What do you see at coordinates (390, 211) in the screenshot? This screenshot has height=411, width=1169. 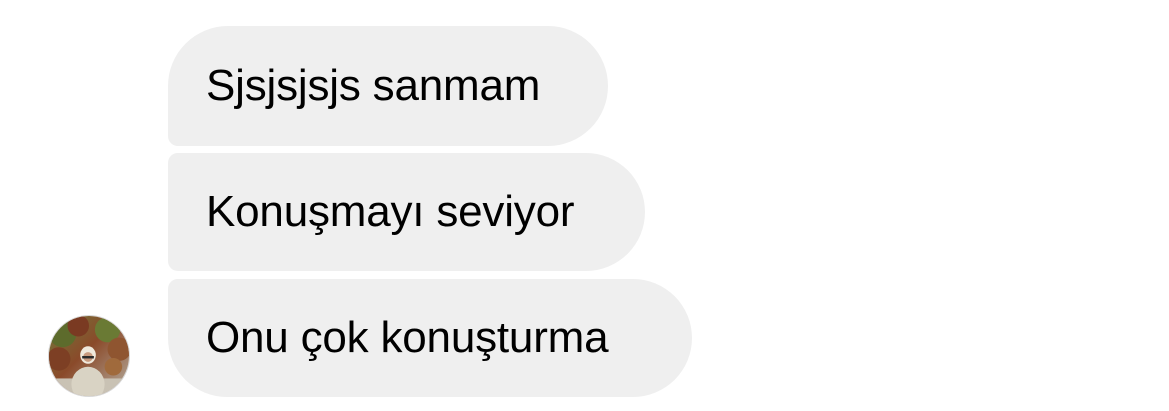 I see `message-text: Konuşmayı seviyor` at bounding box center [390, 211].